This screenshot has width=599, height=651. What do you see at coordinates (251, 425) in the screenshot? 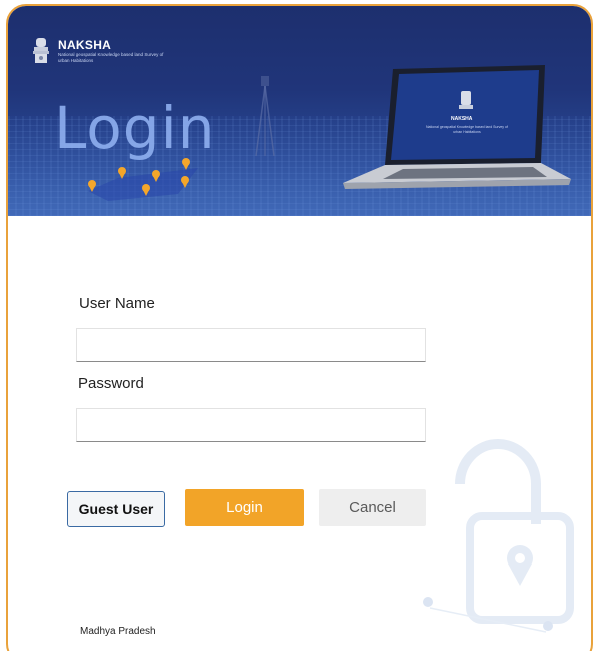
I see `password-input` at bounding box center [251, 425].